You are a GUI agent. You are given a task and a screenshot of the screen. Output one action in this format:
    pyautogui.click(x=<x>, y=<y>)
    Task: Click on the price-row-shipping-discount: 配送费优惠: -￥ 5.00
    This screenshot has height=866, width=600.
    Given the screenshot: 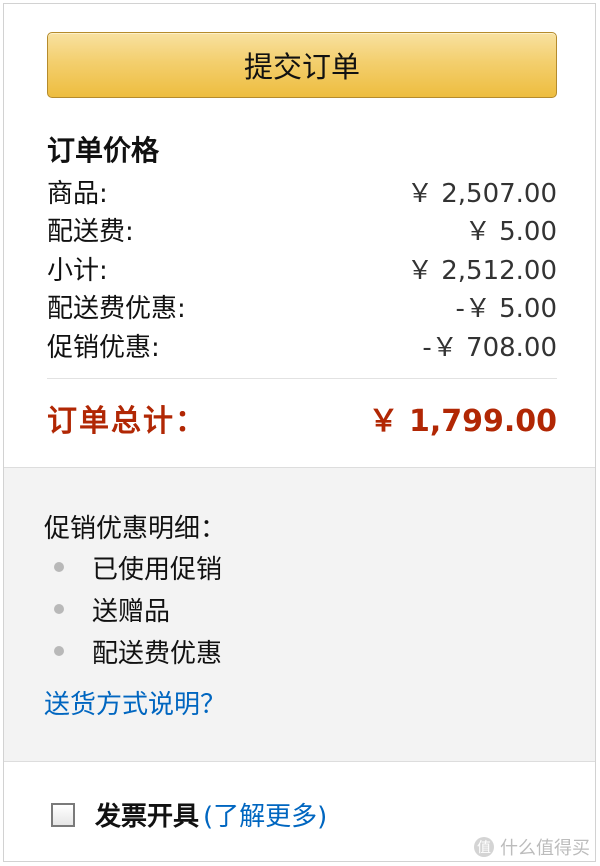 What is the action you would take?
    pyautogui.click(x=302, y=307)
    